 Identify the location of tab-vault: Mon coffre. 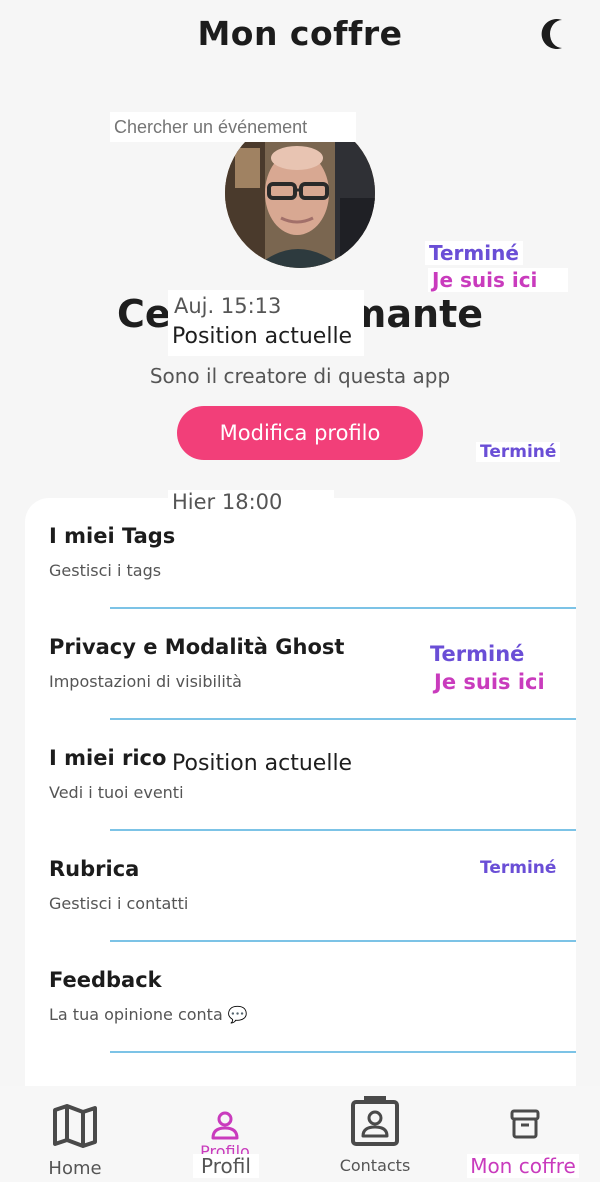
(525, 1134).